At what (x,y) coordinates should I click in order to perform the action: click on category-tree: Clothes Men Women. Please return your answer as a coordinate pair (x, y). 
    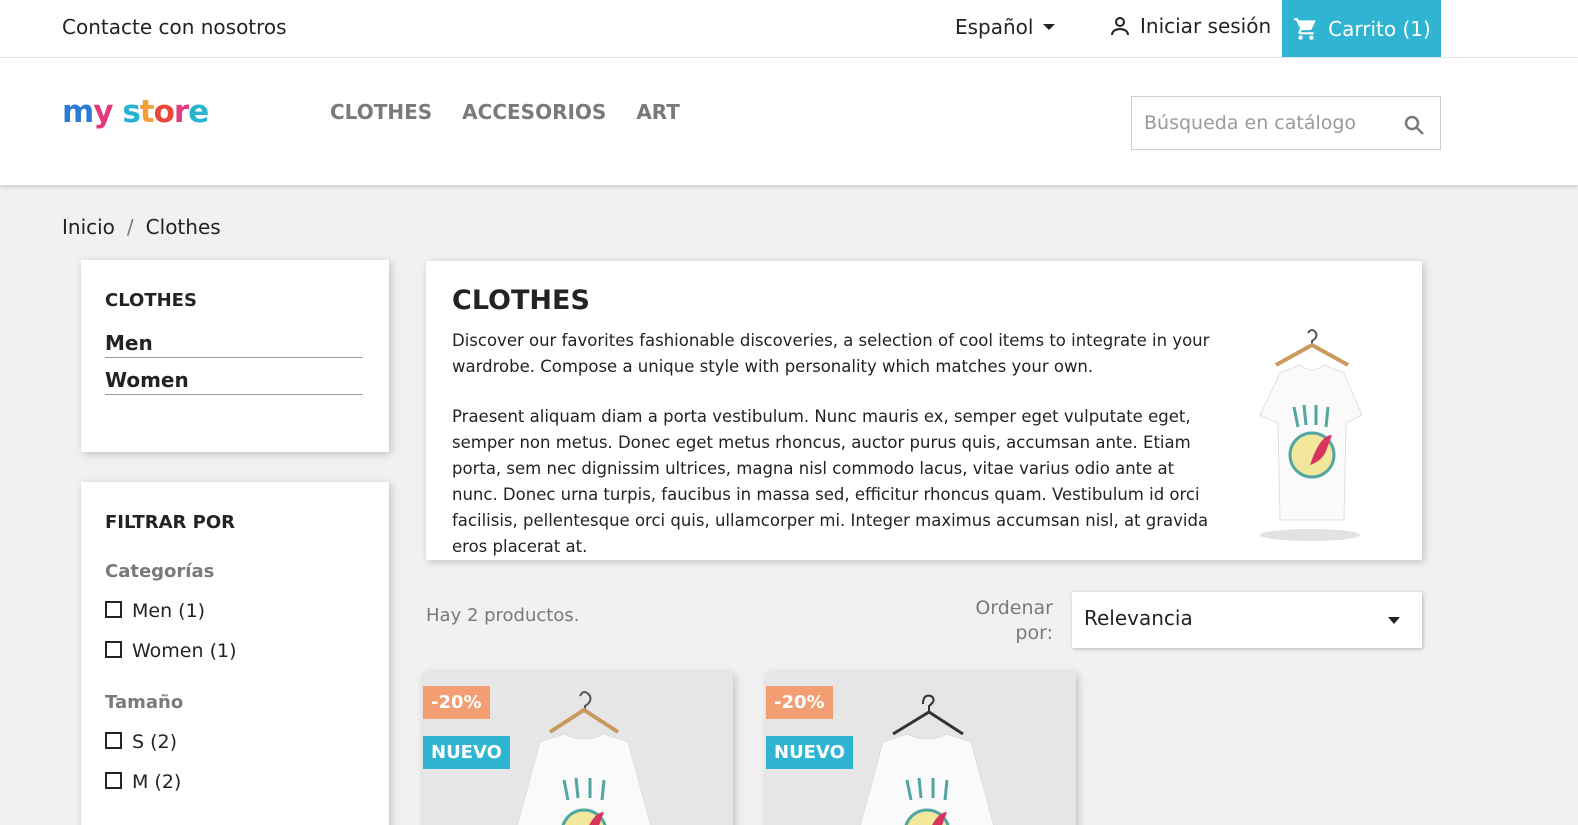
    Looking at the image, I should click on (235, 356).